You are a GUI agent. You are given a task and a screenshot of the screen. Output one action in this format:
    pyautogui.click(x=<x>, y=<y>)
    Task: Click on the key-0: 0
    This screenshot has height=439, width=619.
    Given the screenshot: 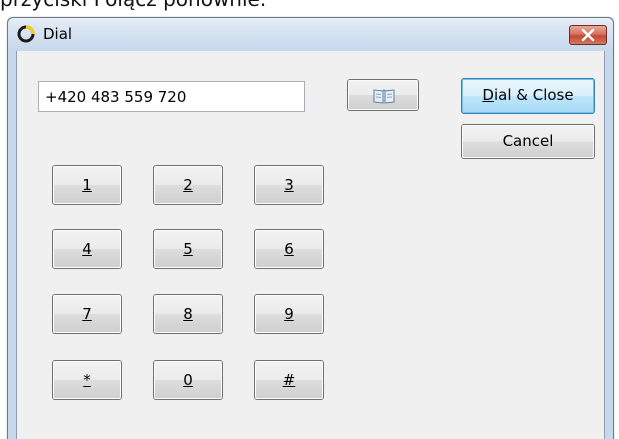 What is the action you would take?
    pyautogui.click(x=188, y=380)
    